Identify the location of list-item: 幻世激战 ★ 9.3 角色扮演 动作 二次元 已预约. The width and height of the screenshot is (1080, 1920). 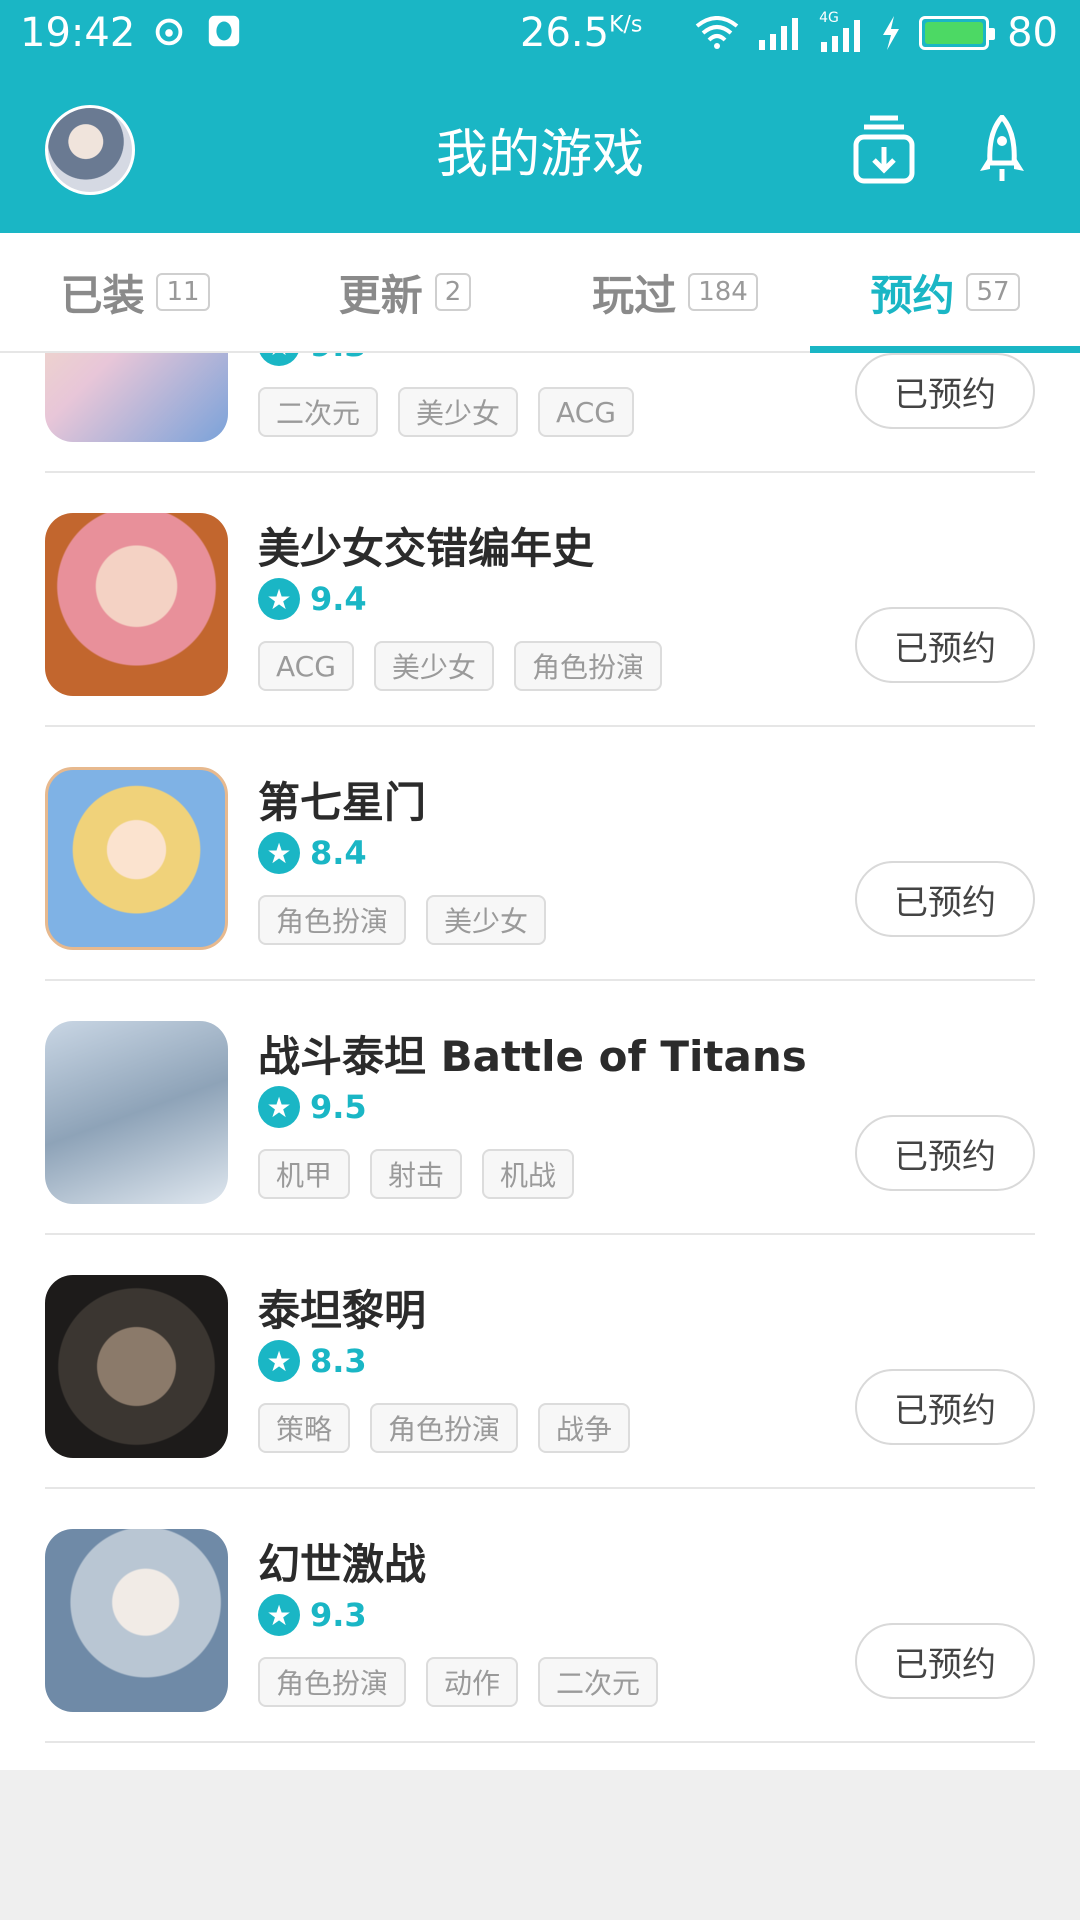
(540, 1616).